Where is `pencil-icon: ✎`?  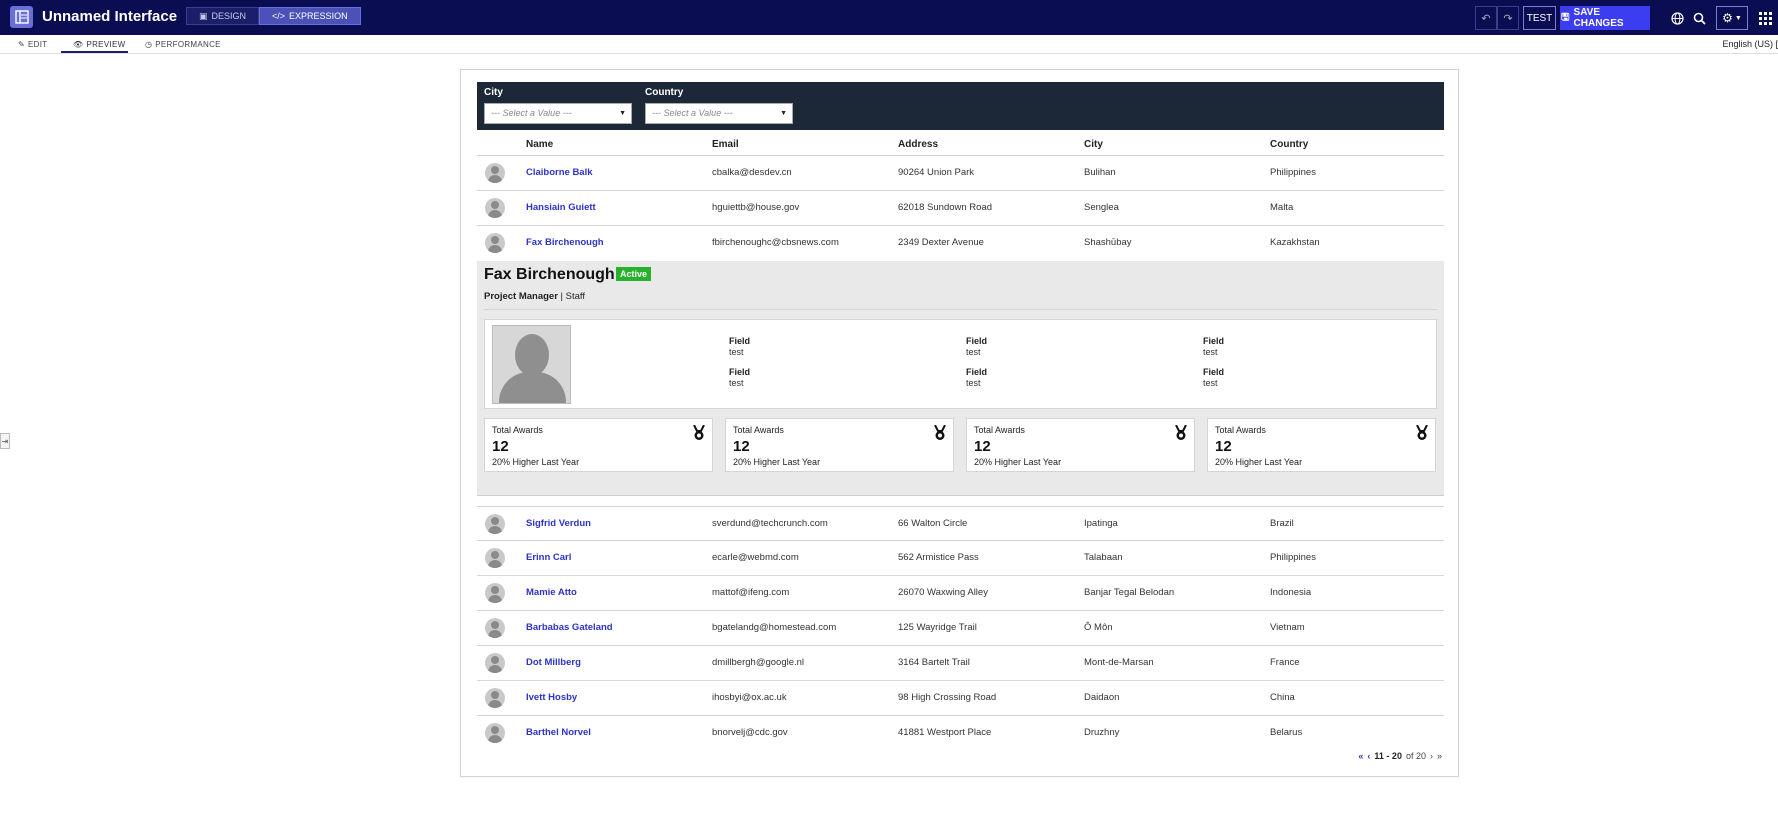 pencil-icon: ✎ is located at coordinates (22, 44).